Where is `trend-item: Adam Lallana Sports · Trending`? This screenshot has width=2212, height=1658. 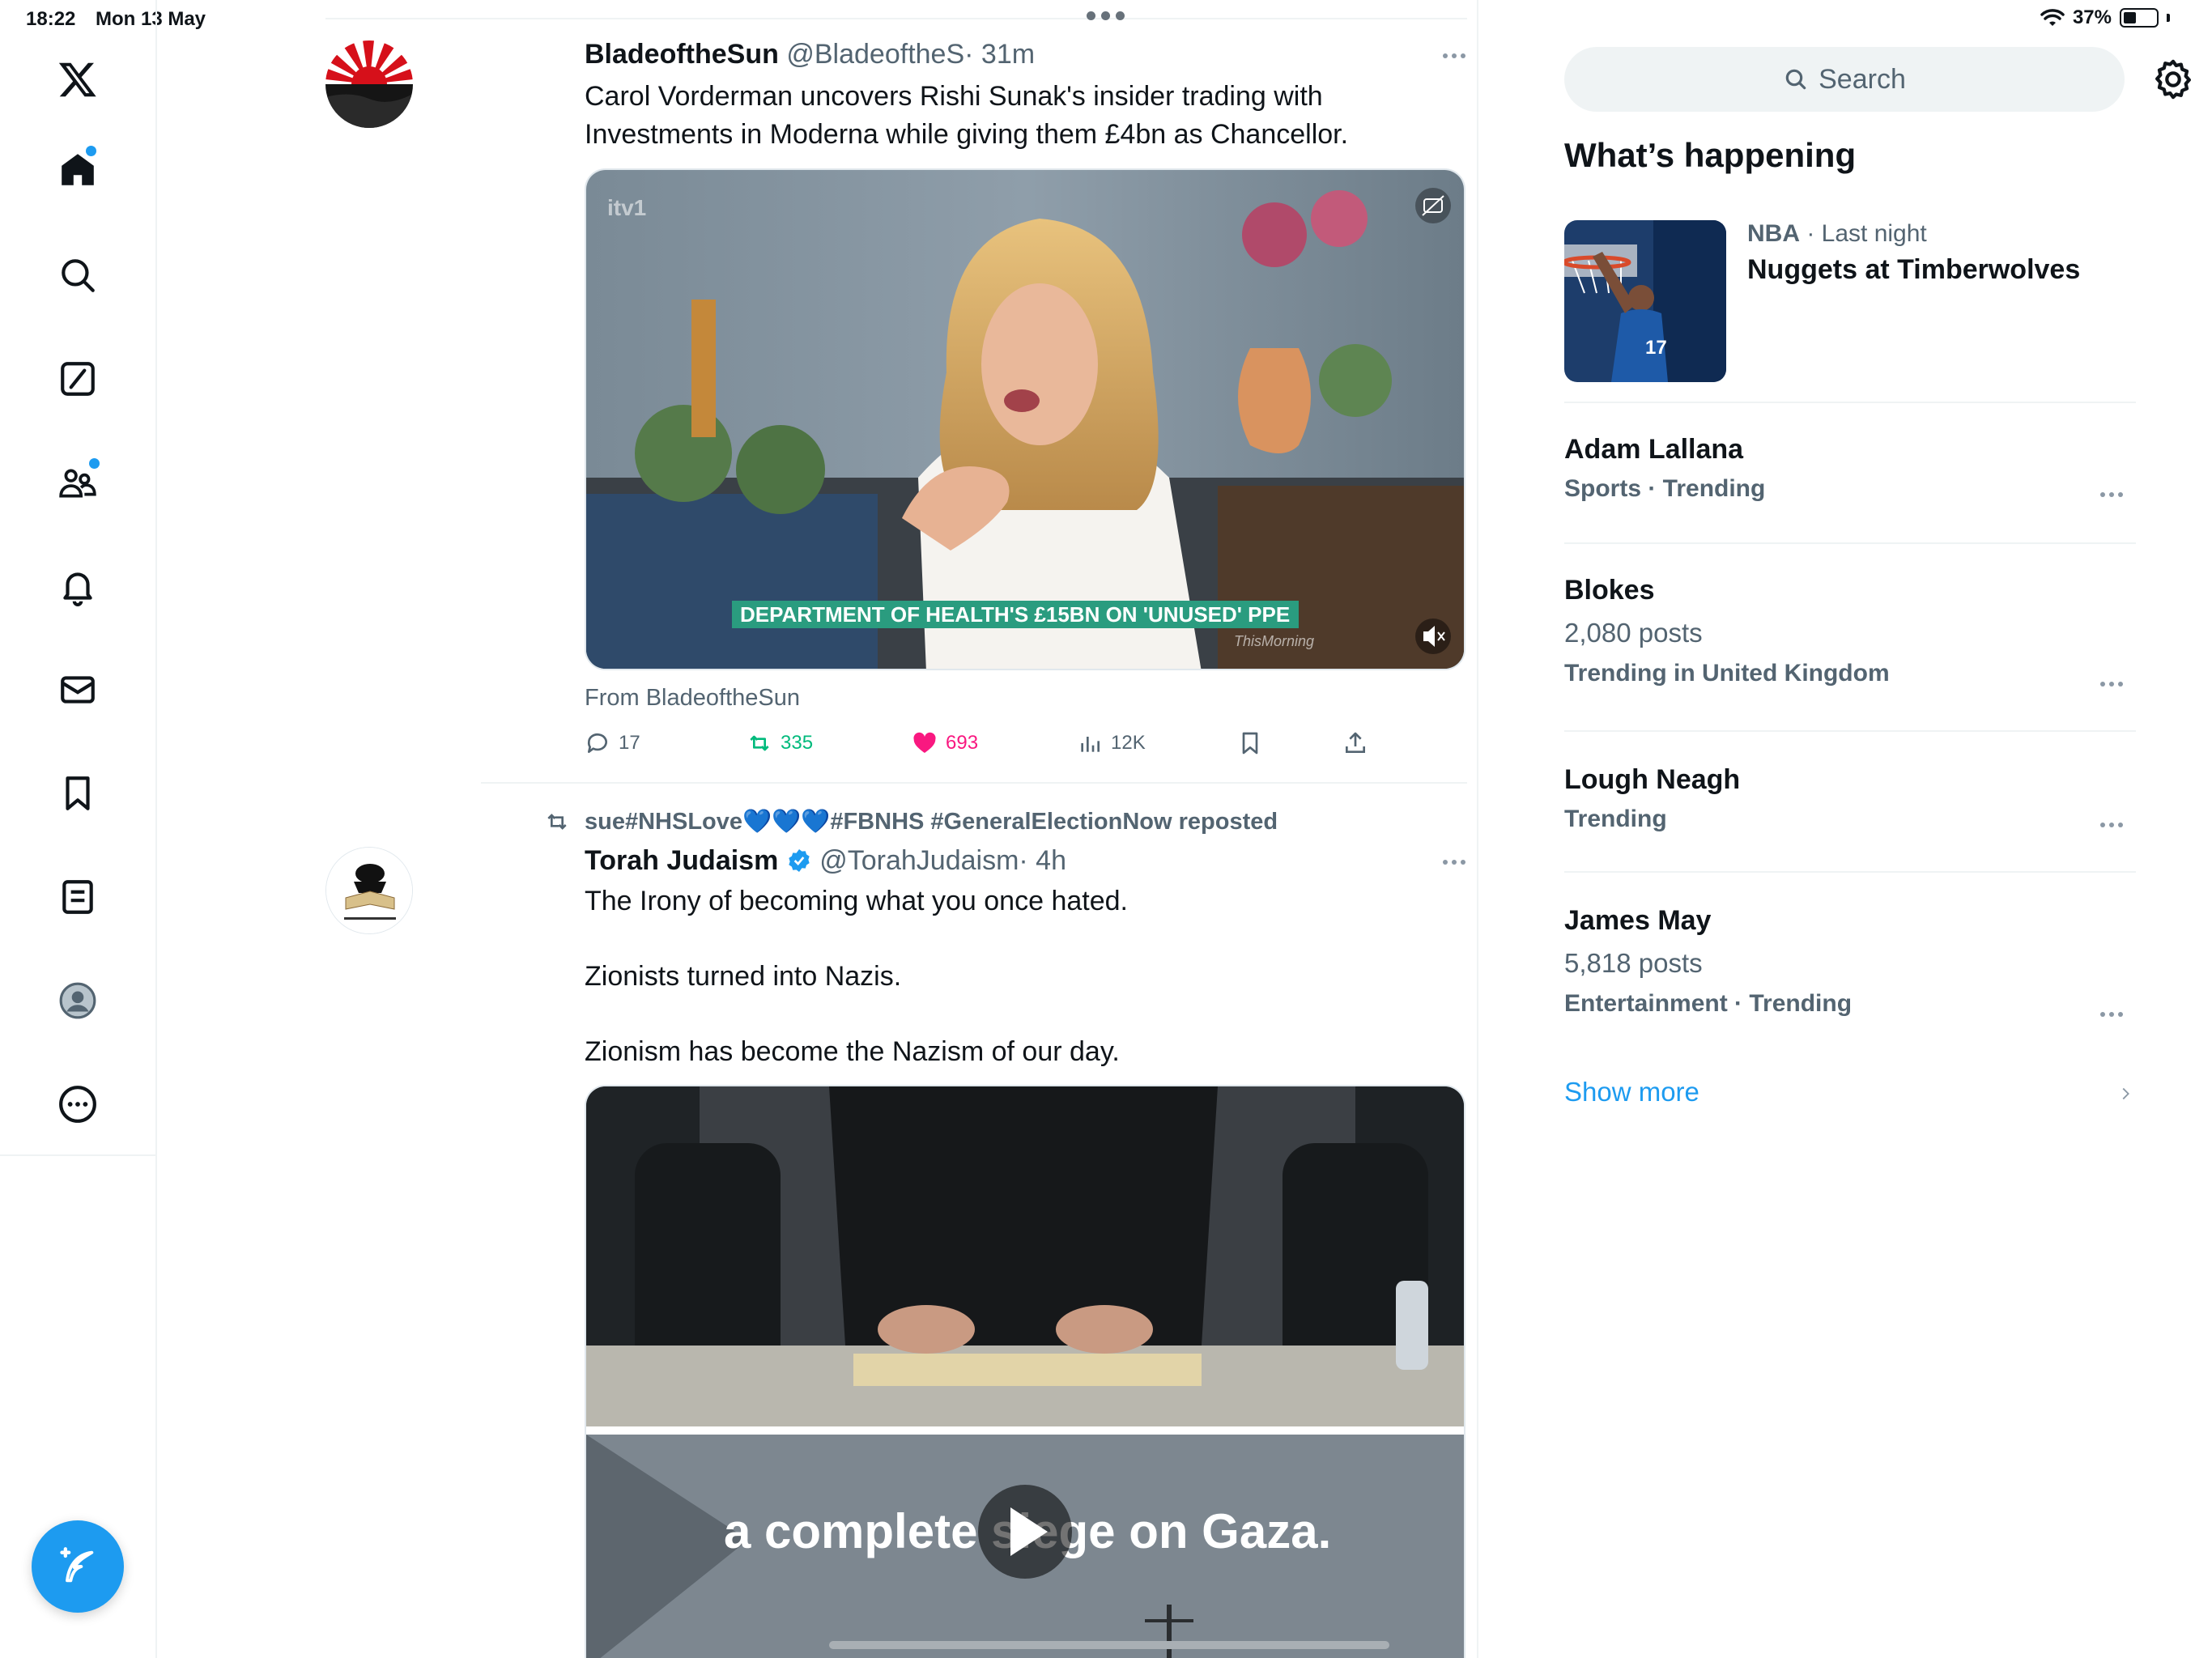
trend-item: Adam Lallana Sports · Trending is located at coordinates (1850, 474).